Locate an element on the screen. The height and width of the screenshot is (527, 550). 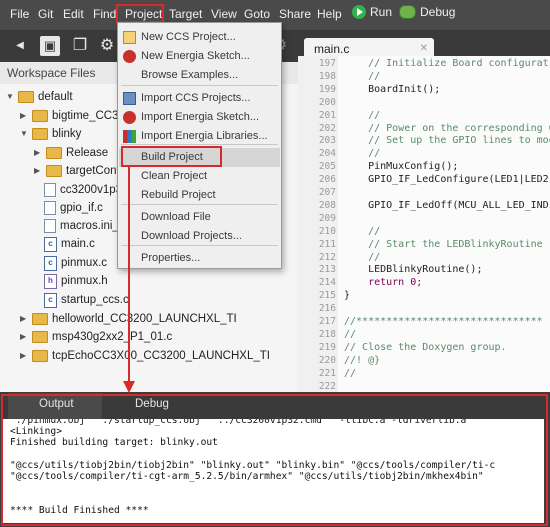
annotation-arrow is located at coordinates (129, 280).